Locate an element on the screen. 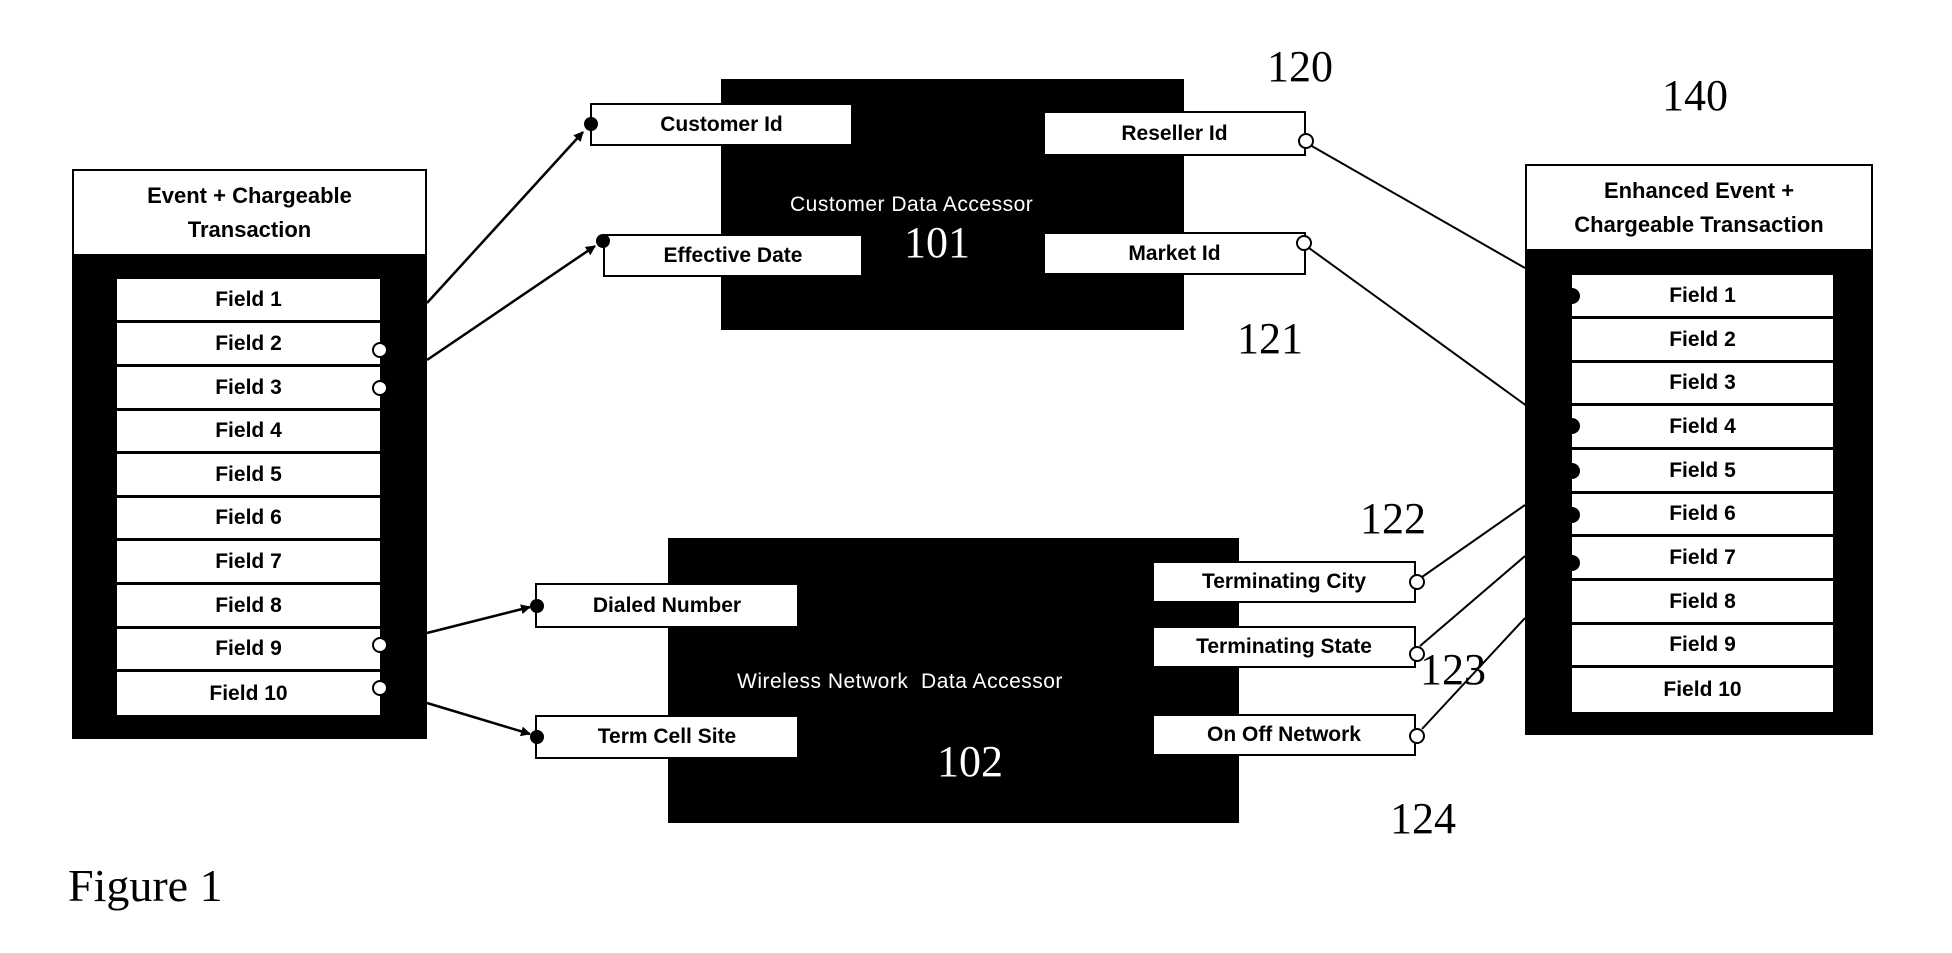  enhanced-field-1: Field 1 is located at coordinates (1702, 297).